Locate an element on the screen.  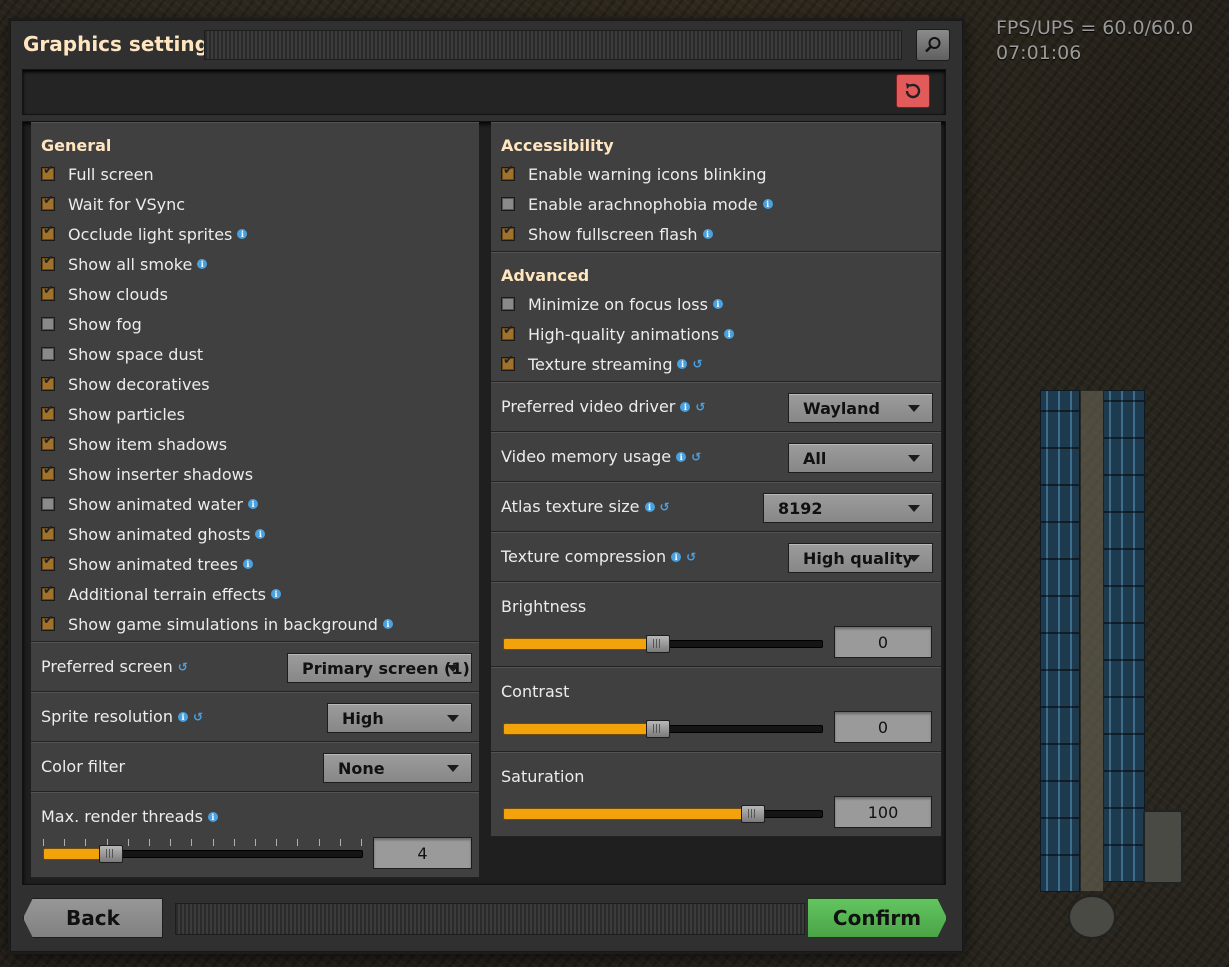
option-show-inserter-shadows: Show inserter shadows is located at coordinates (147, 474).